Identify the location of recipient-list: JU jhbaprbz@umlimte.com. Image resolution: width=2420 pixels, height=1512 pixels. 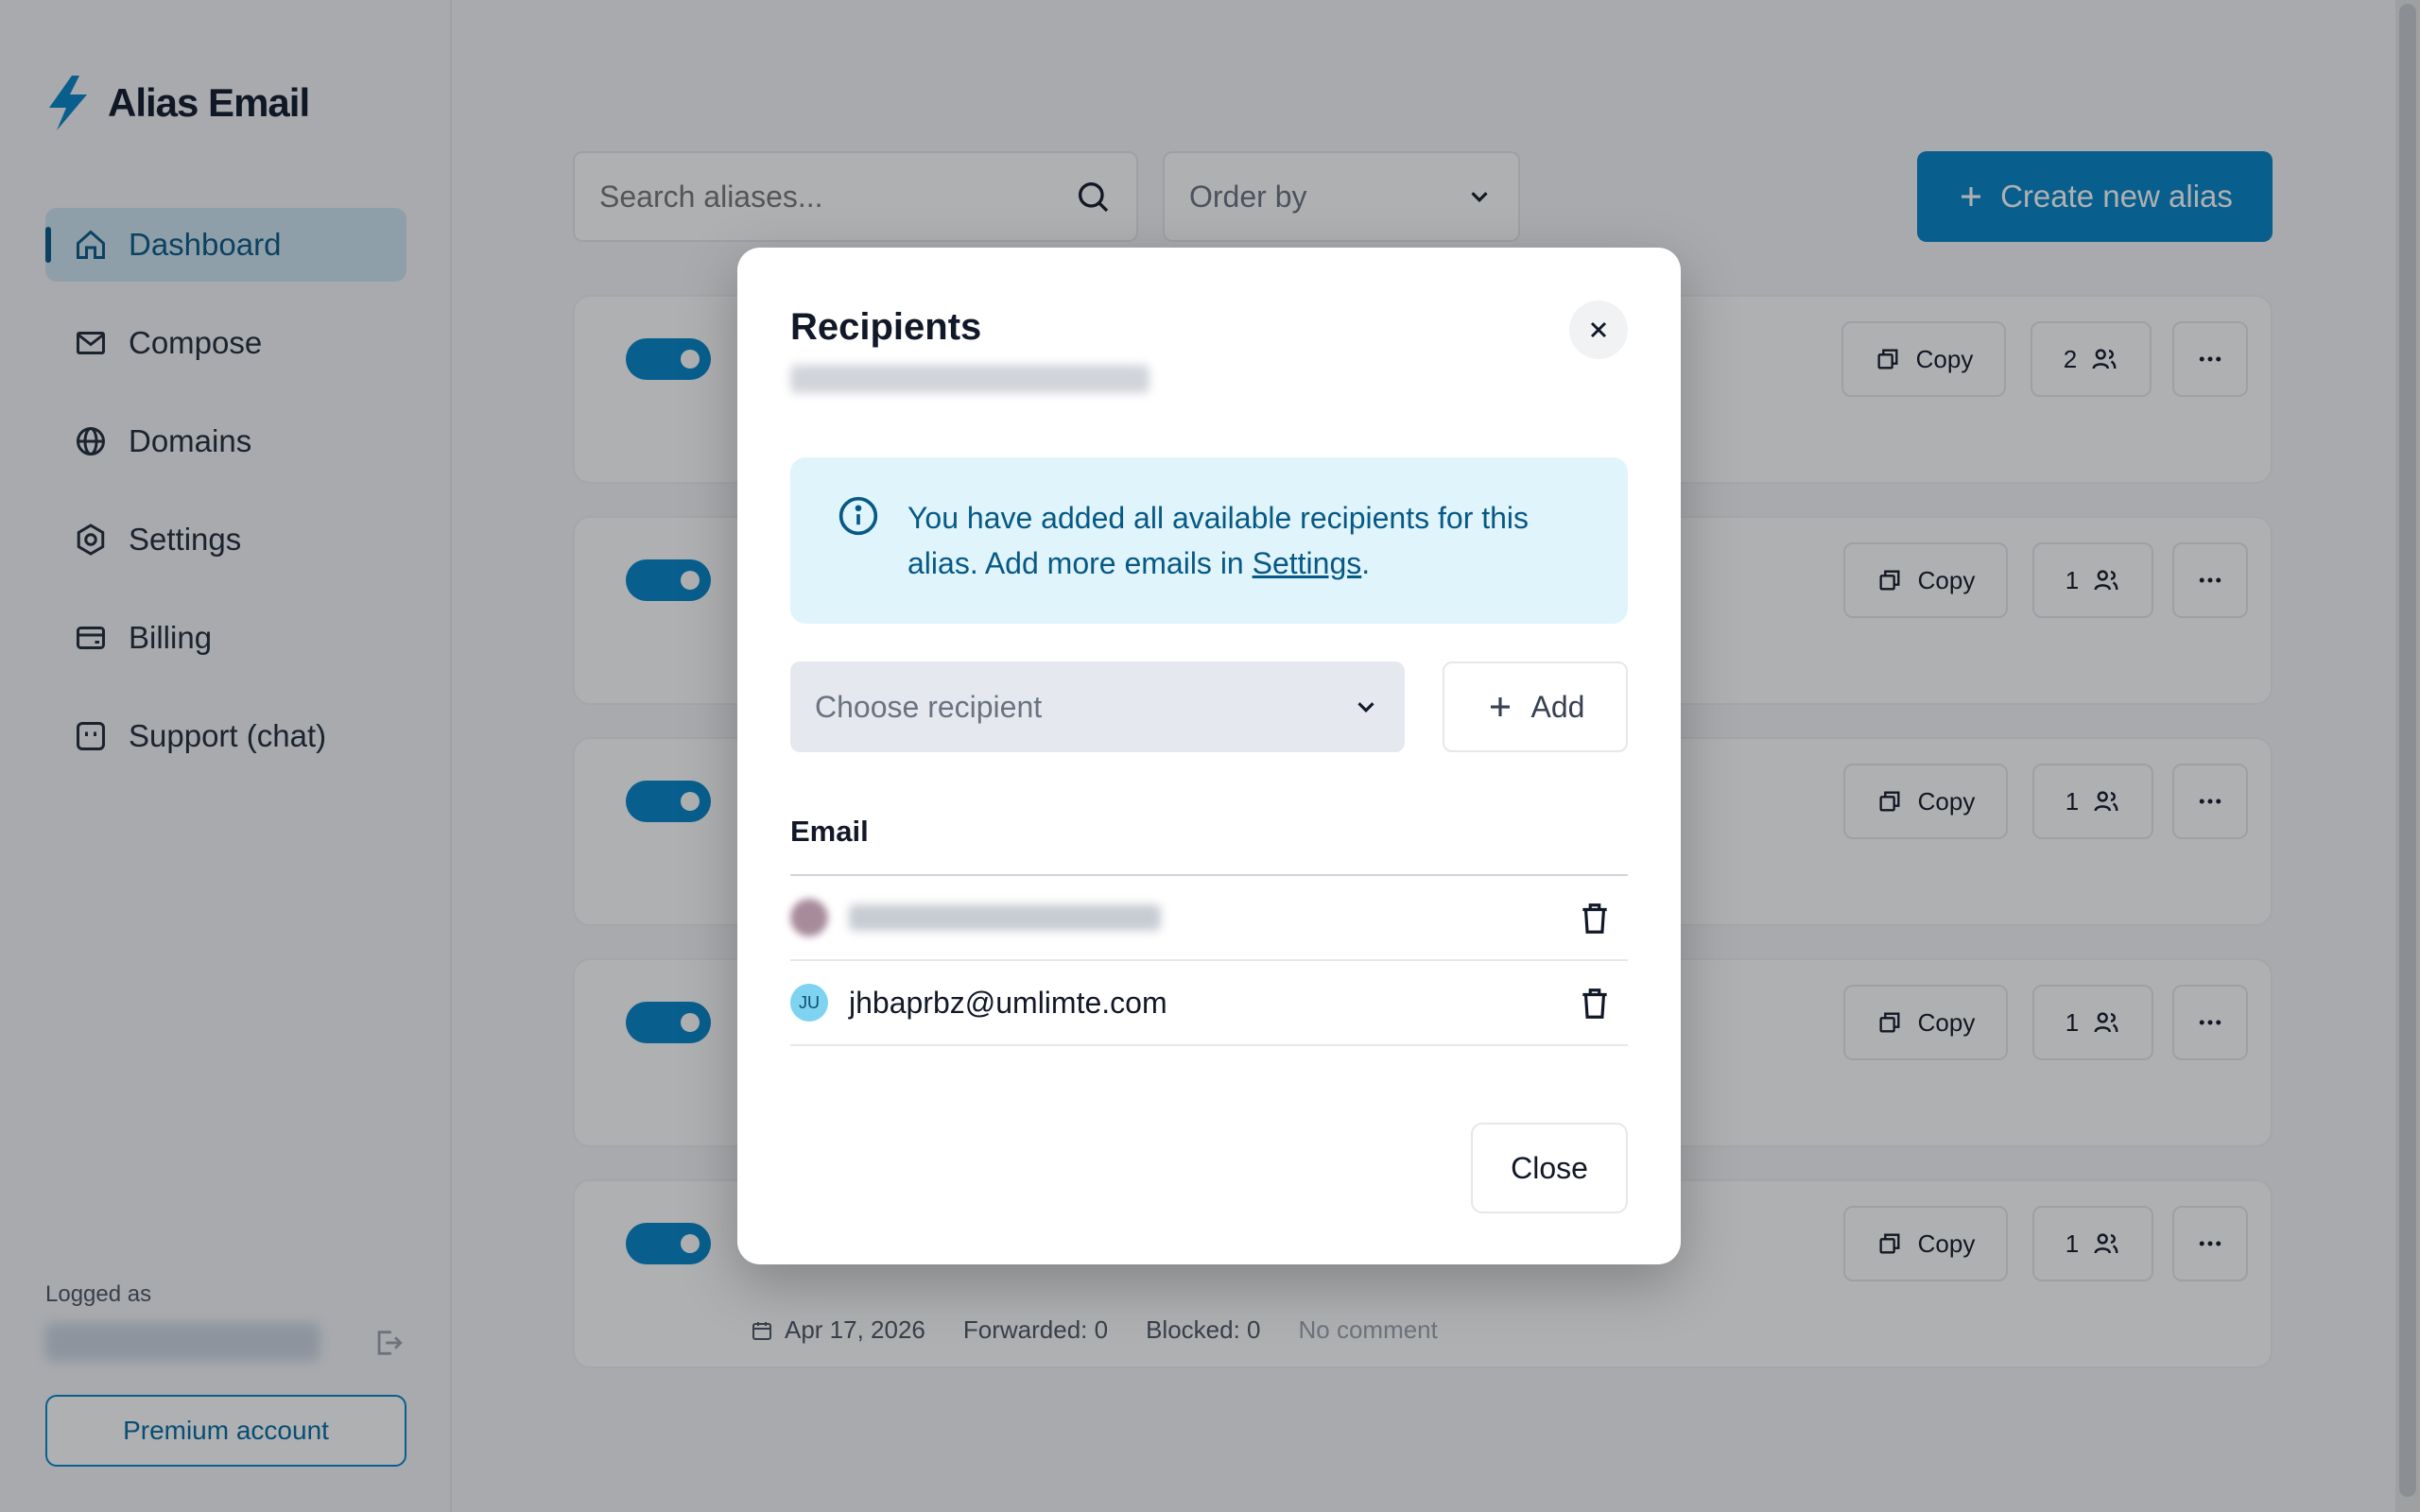
(1209, 960).